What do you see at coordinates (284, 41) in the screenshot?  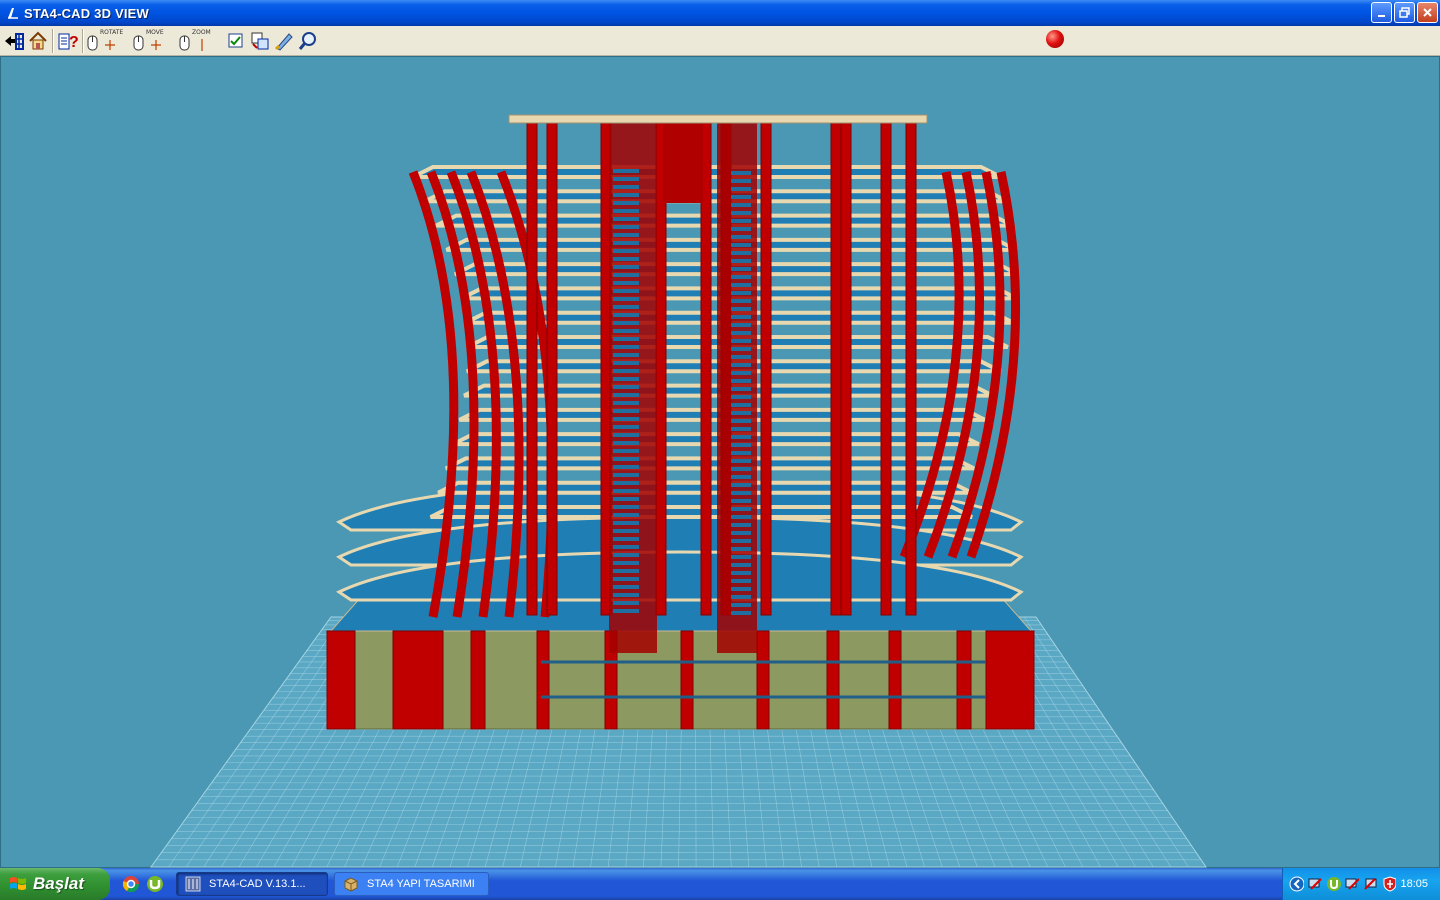 I see `render-button` at bounding box center [284, 41].